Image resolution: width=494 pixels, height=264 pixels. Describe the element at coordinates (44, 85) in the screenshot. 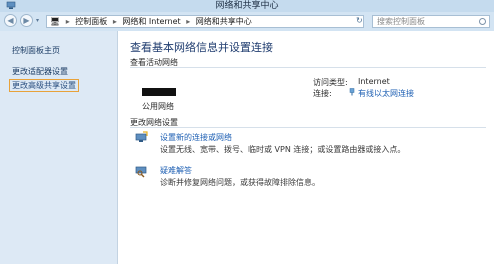

I see `sidebar-item-change-advanced-sharing: 更改高级共享设置` at that location.